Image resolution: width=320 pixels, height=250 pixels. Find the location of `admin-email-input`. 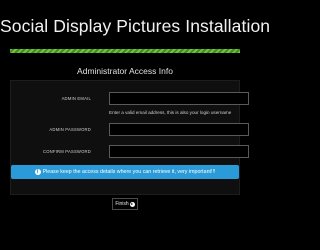

admin-email-input is located at coordinates (179, 98).